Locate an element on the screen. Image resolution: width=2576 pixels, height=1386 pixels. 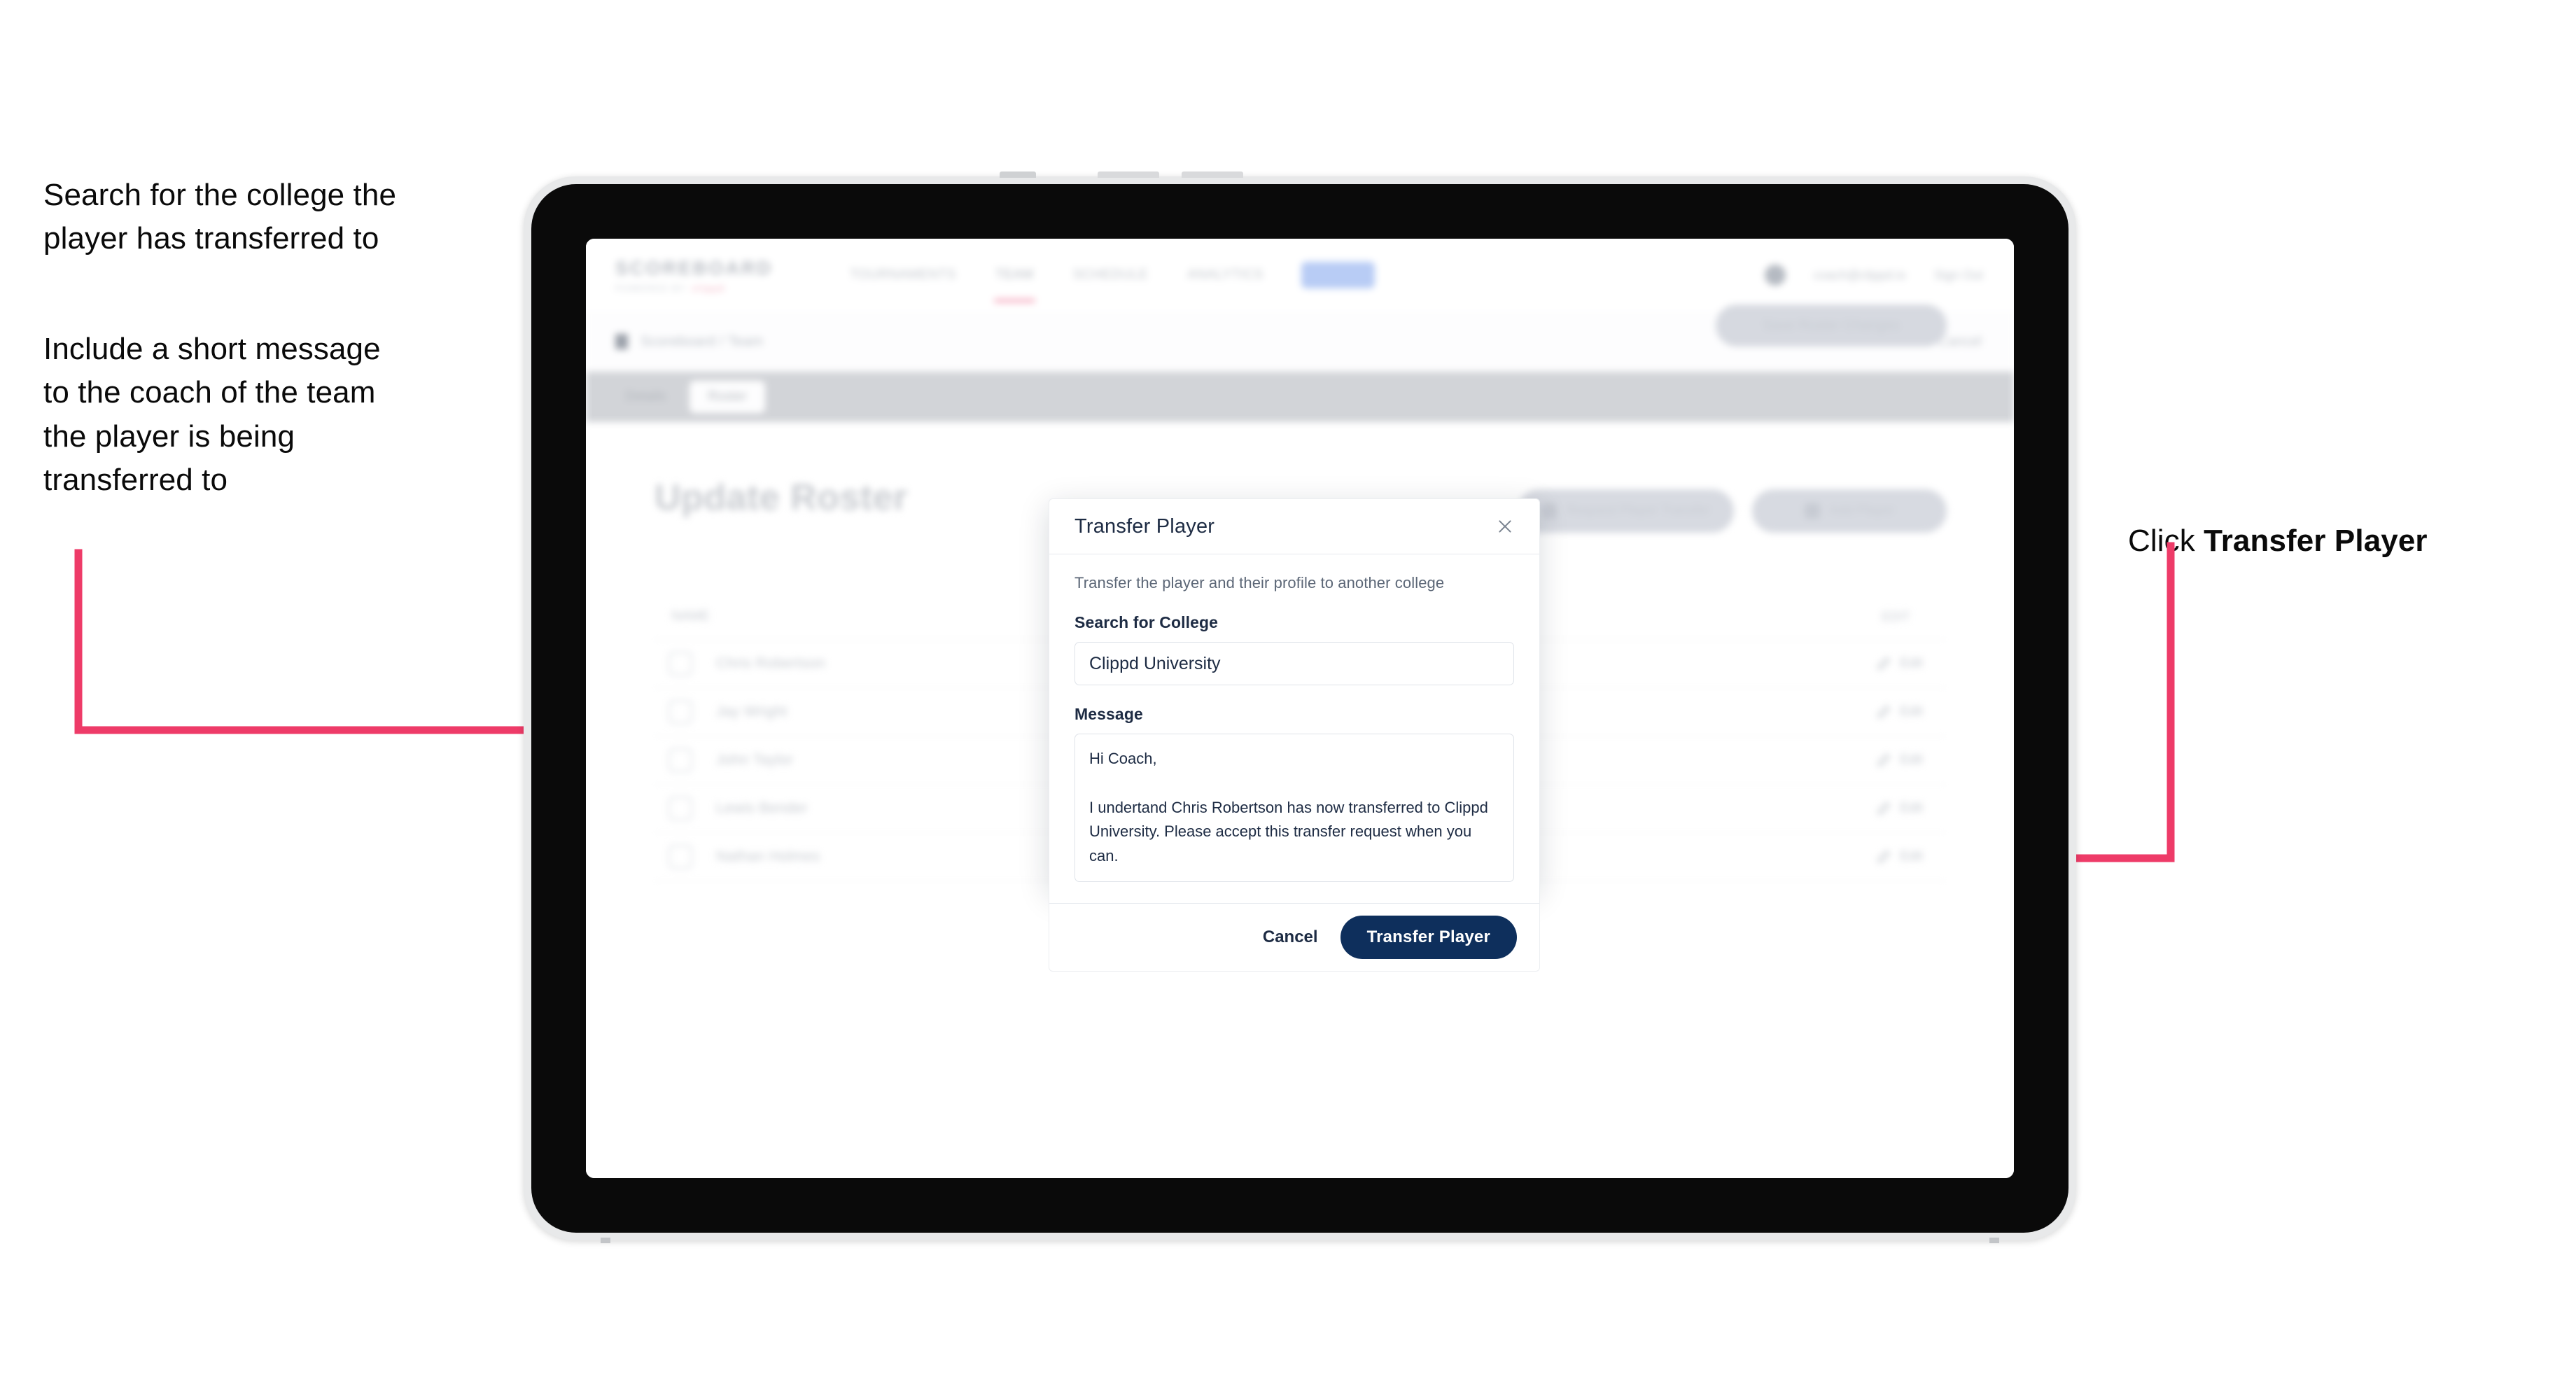
avatar is located at coordinates (1775, 275).